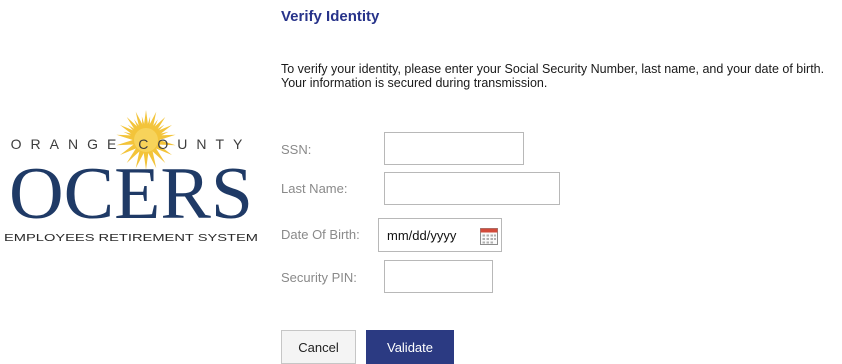 The image size is (842, 364). Describe the element at coordinates (131, 238) in the screenshot. I see `logo-bottom-text: EMPLOYEES RETIREMENT SYSTEM` at that location.